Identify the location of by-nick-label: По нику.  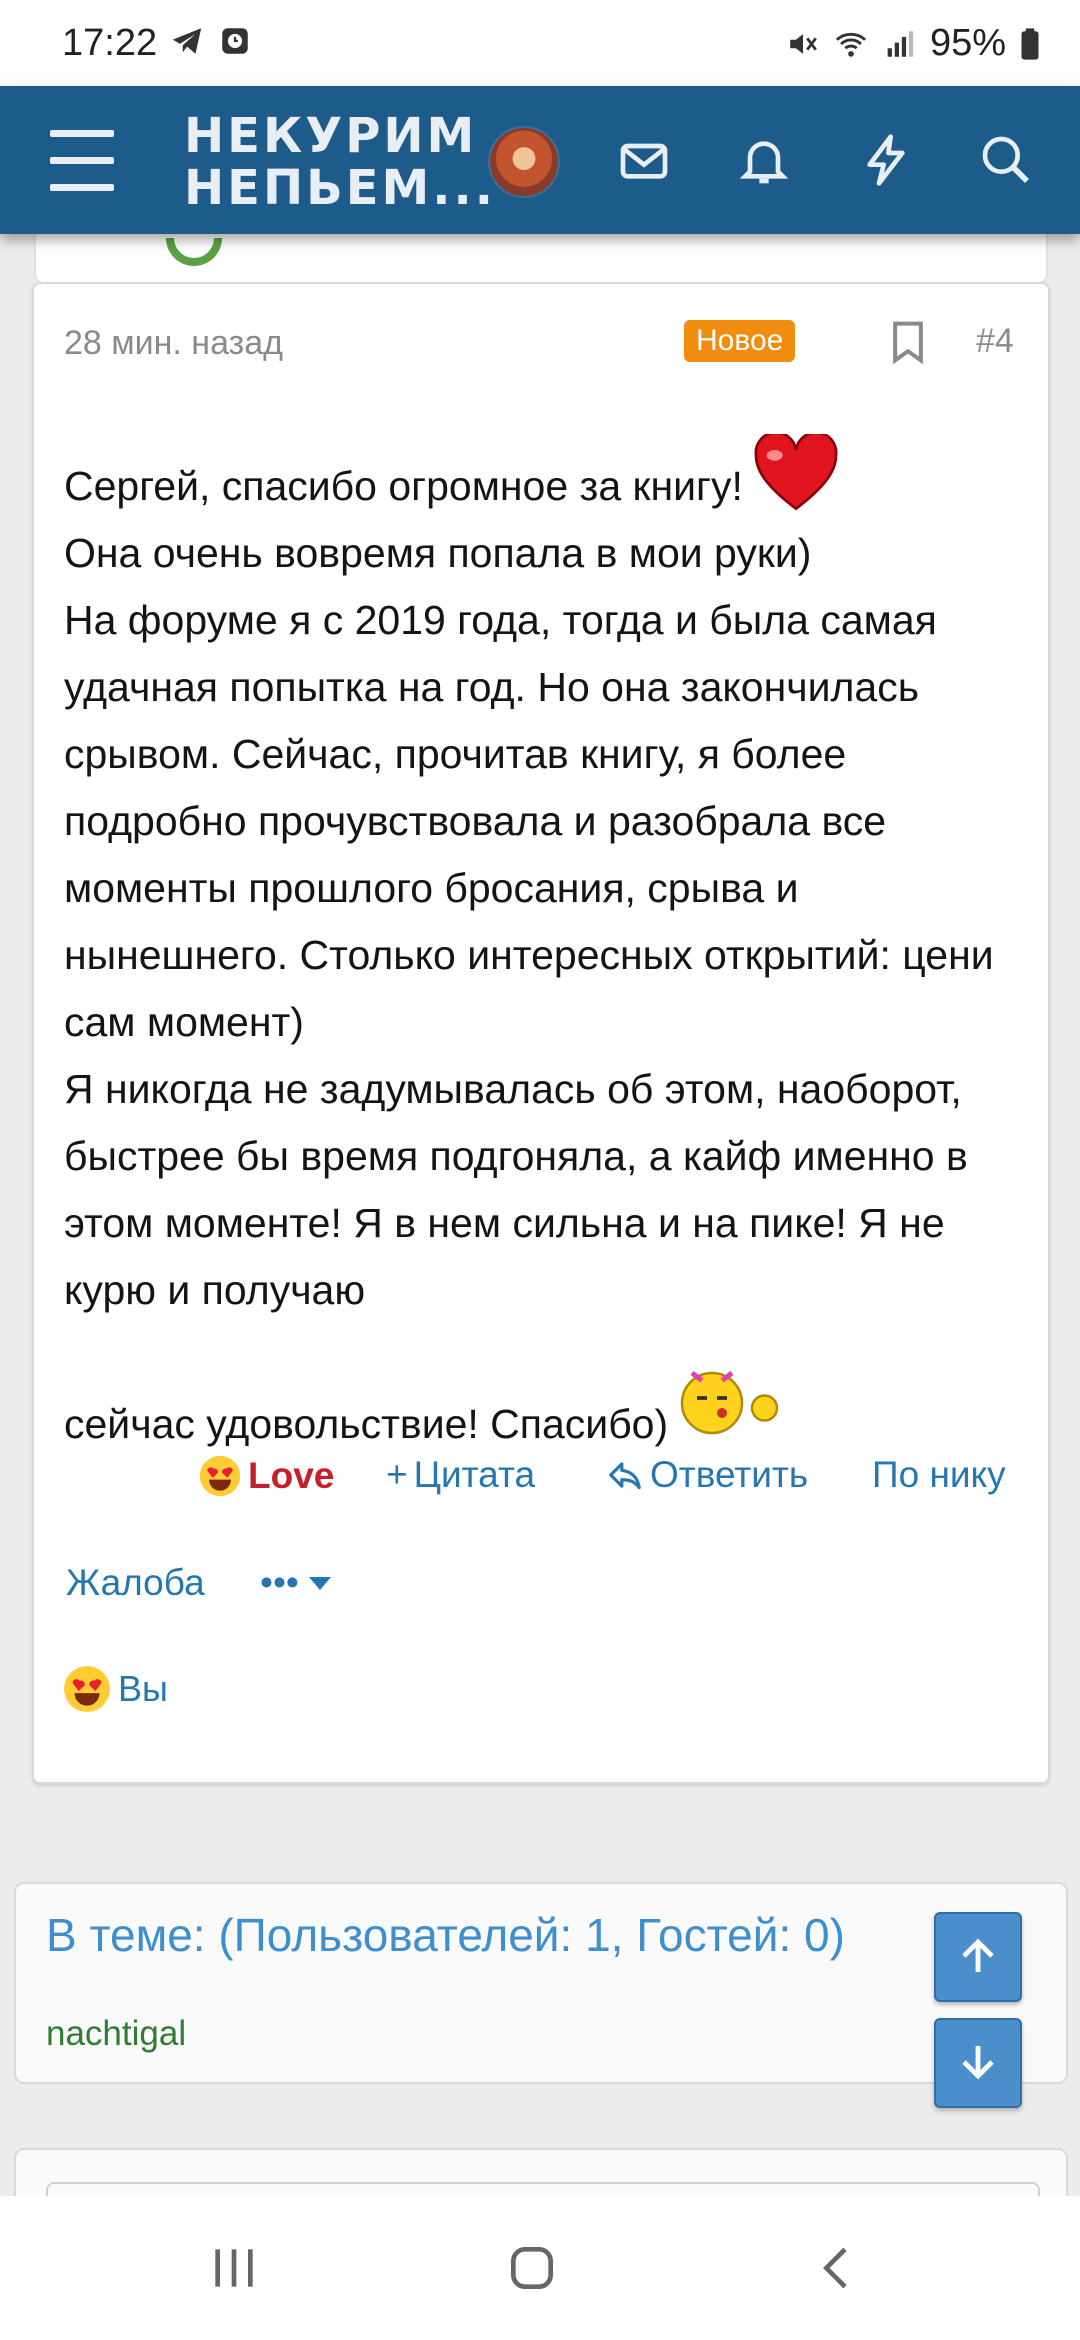
(939, 1474).